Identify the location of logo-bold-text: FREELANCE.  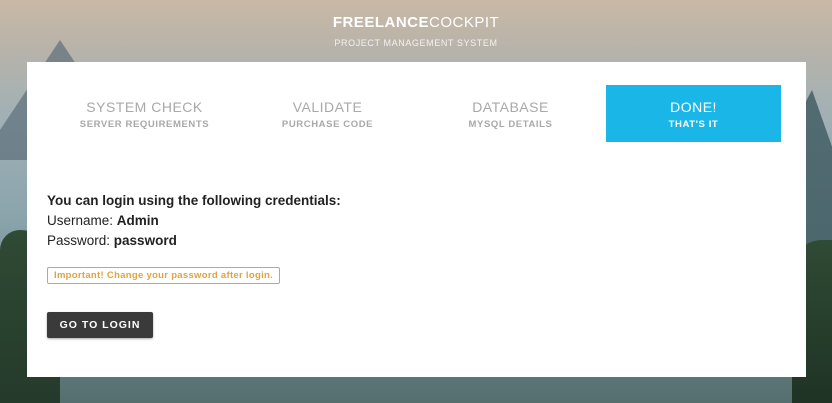
(380, 22).